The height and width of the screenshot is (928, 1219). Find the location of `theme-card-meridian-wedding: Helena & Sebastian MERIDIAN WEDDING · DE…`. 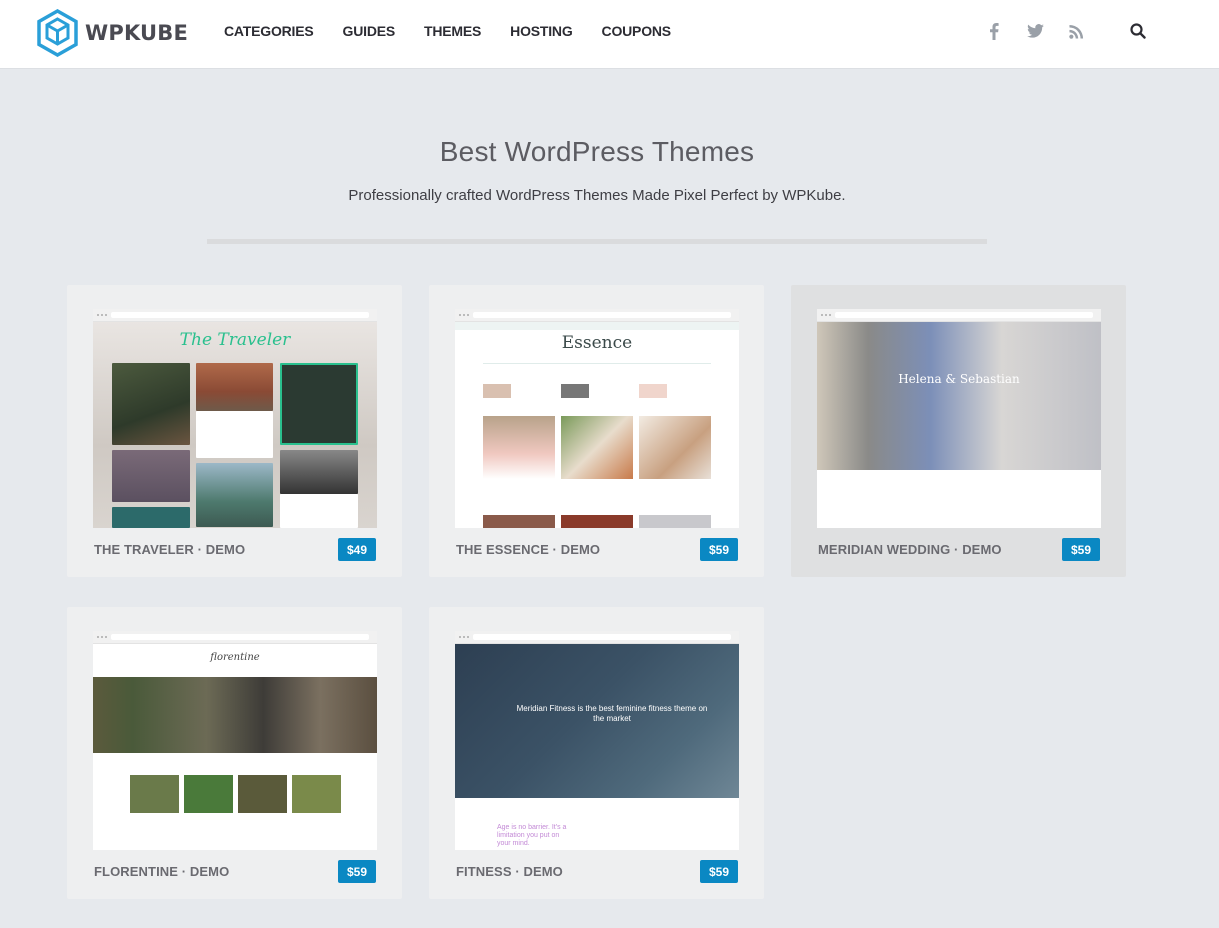

theme-card-meridian-wedding: Helena & Sebastian MERIDIAN WEDDING · DE… is located at coordinates (958, 431).